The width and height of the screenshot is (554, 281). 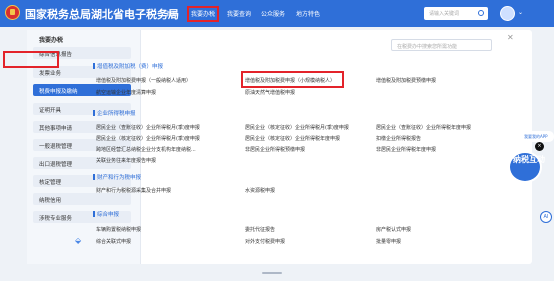 I want to click on section-vat-title: 增值税及附加税（费）申报, so click(x=128, y=66).